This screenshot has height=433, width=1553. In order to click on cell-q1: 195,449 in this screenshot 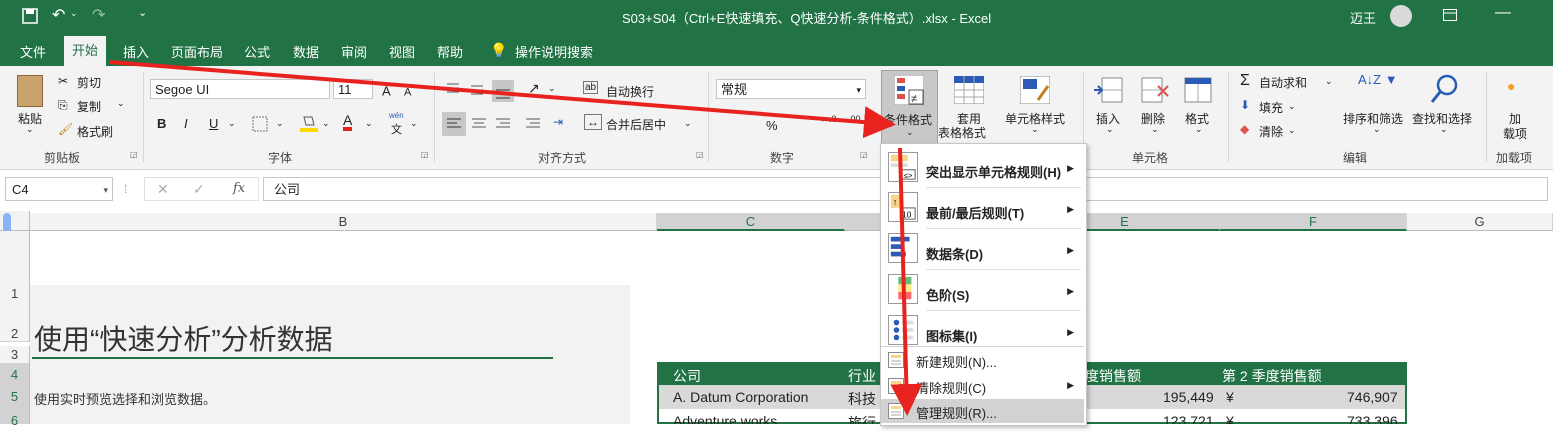, I will do `click(1188, 397)`.